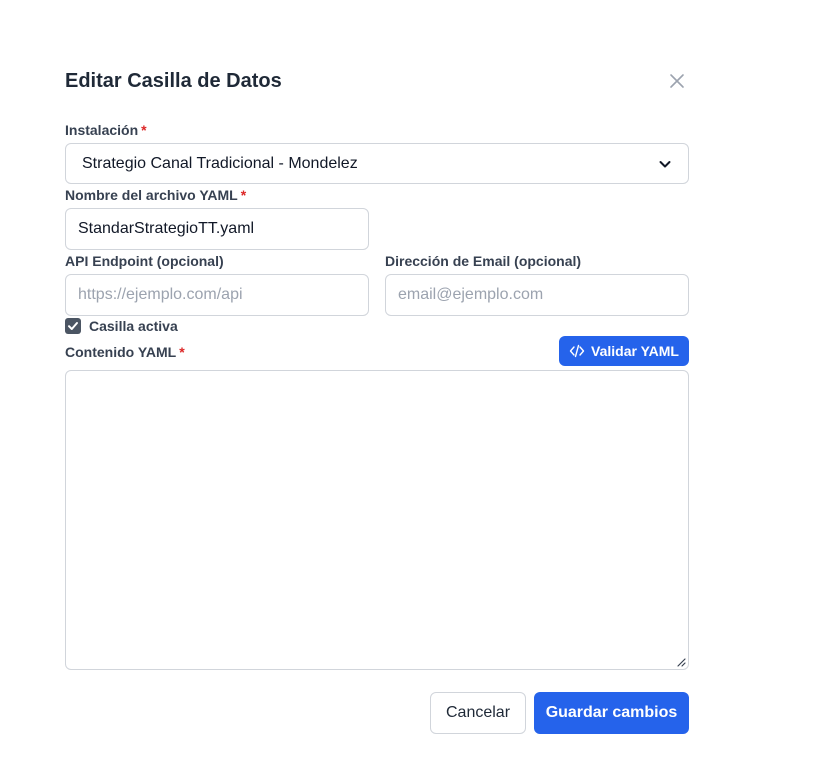  Describe the element at coordinates (681, 662) in the screenshot. I see `resize-grip-icon` at that location.